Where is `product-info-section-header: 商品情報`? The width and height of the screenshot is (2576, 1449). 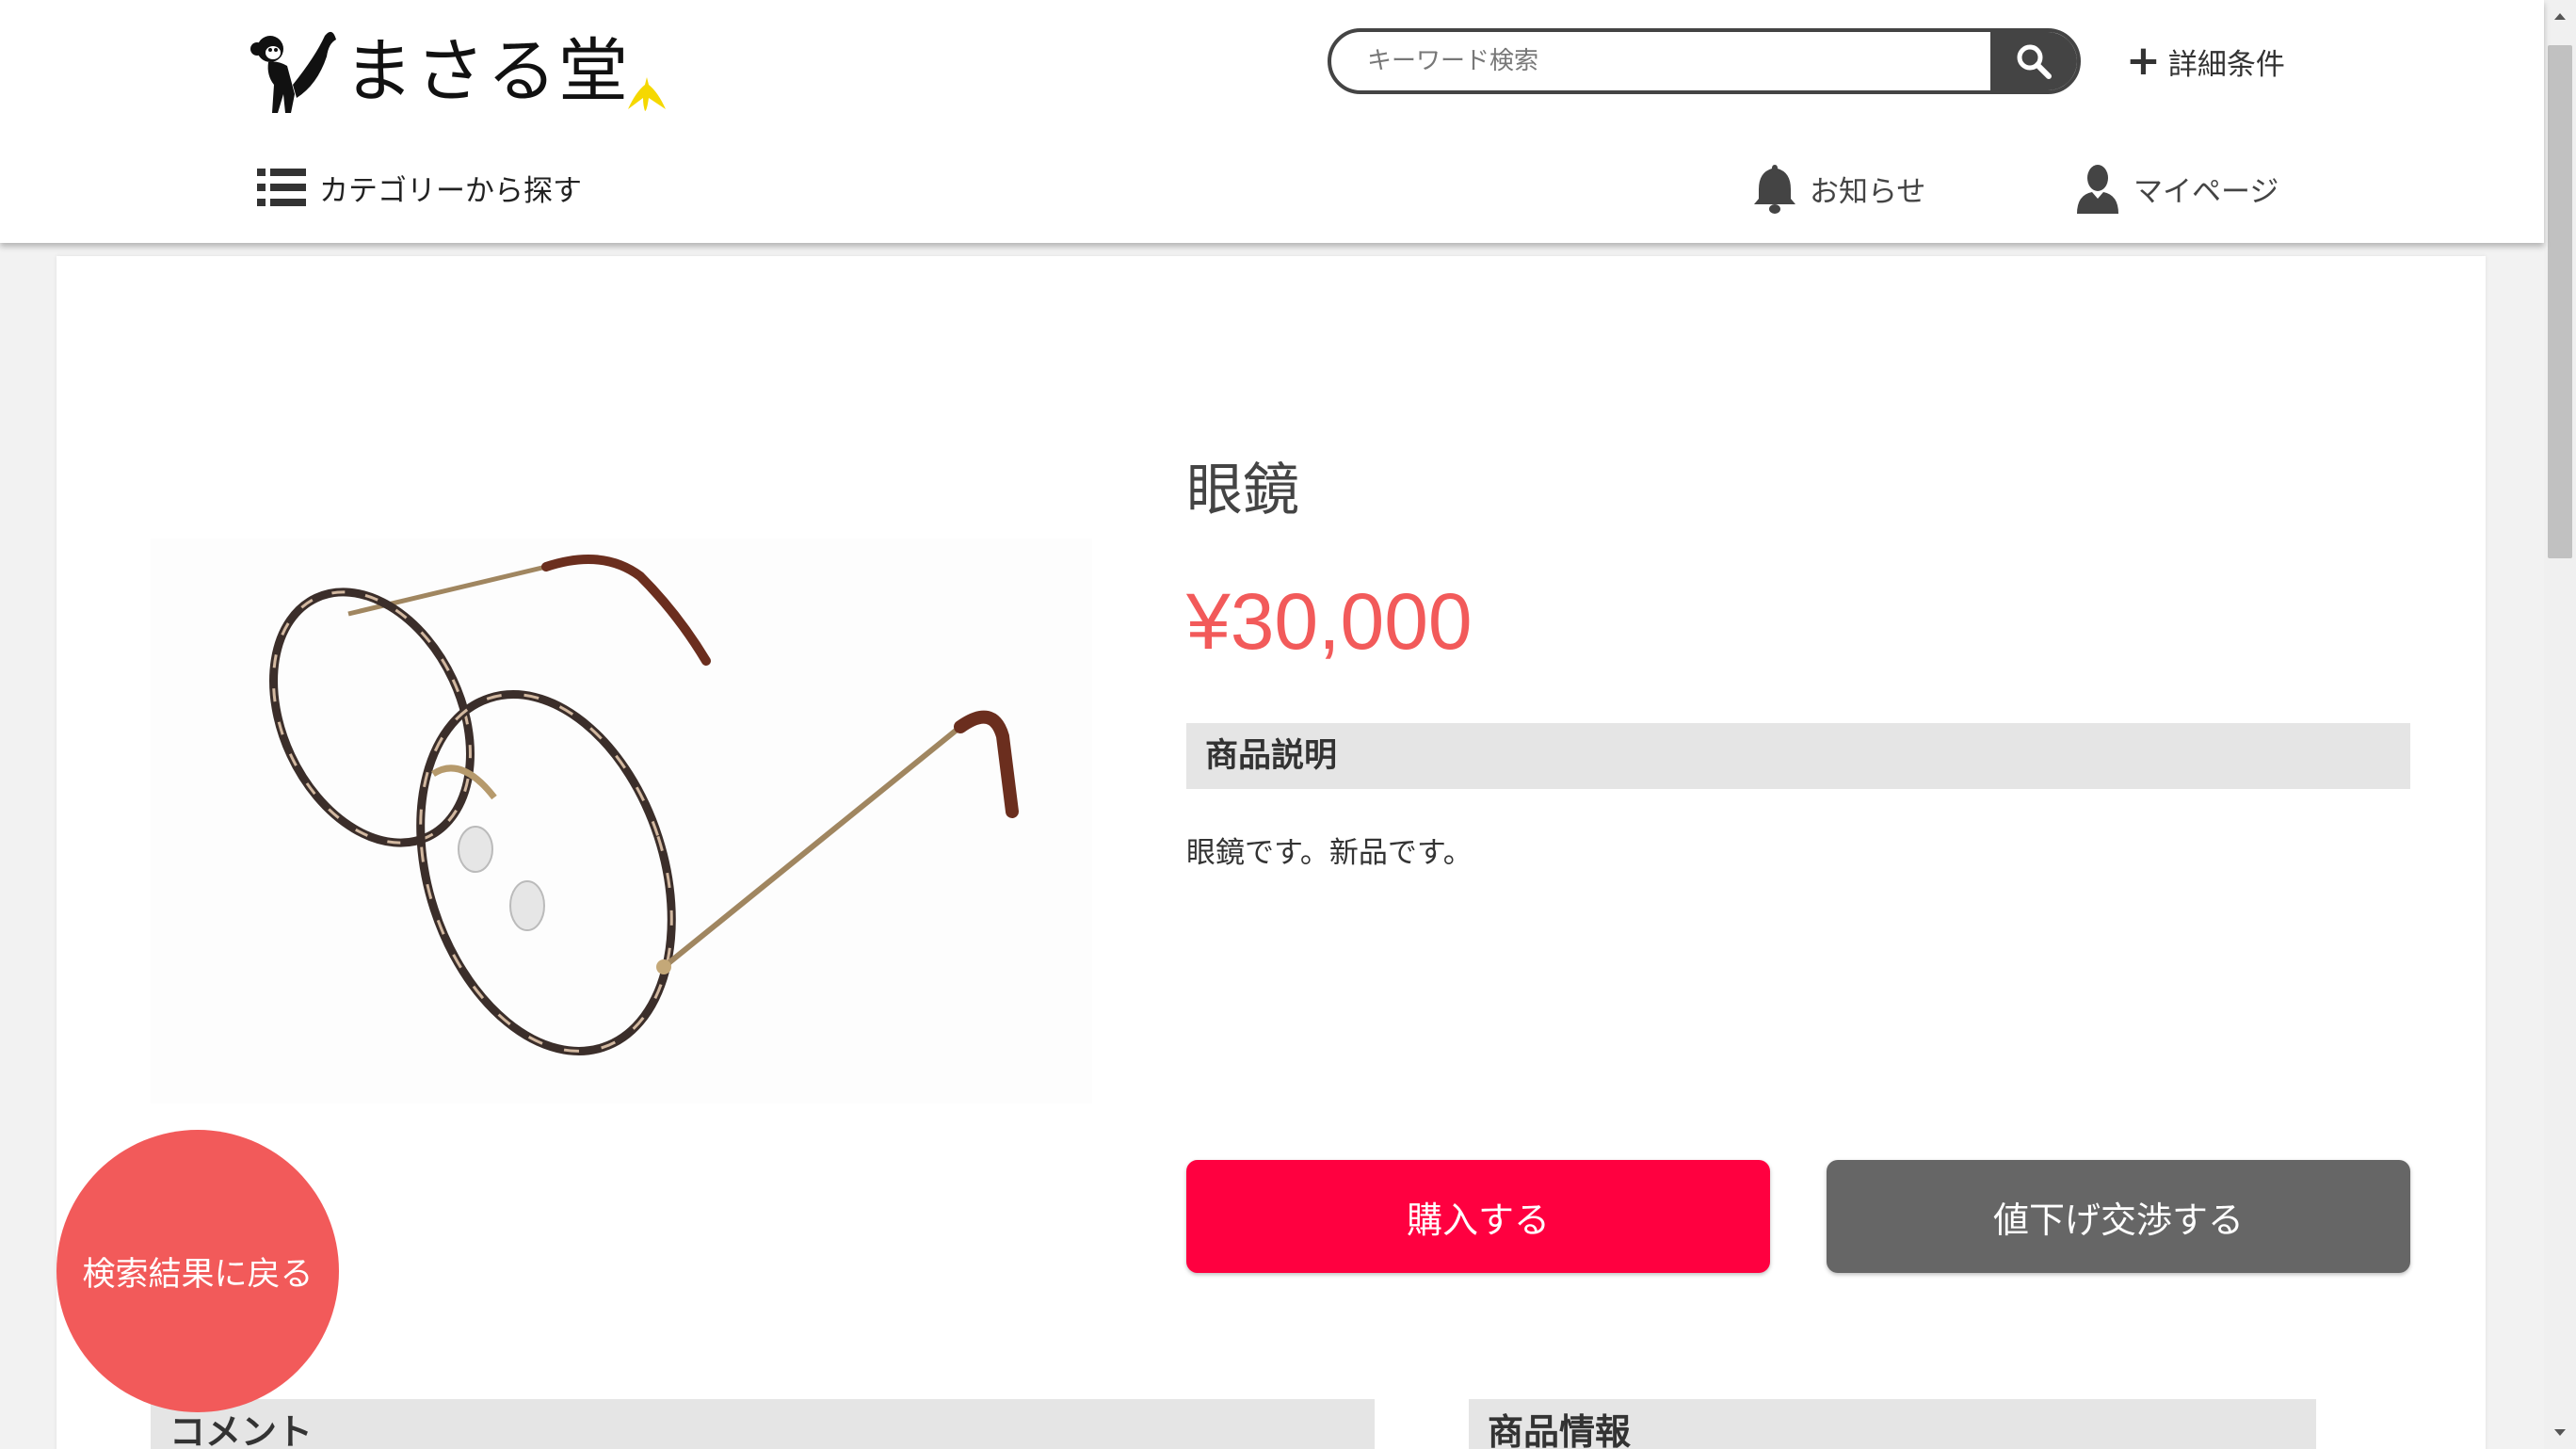 product-info-section-header: 商品情報 is located at coordinates (1892, 1424).